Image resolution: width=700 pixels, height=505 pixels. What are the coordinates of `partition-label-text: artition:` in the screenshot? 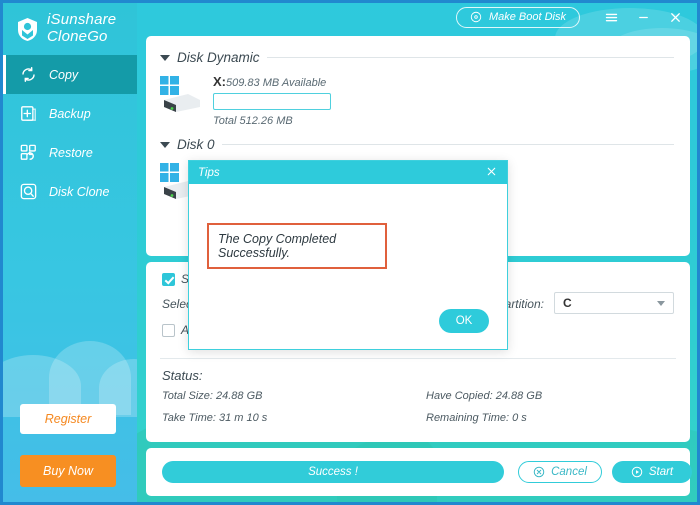 It's located at (524, 304).